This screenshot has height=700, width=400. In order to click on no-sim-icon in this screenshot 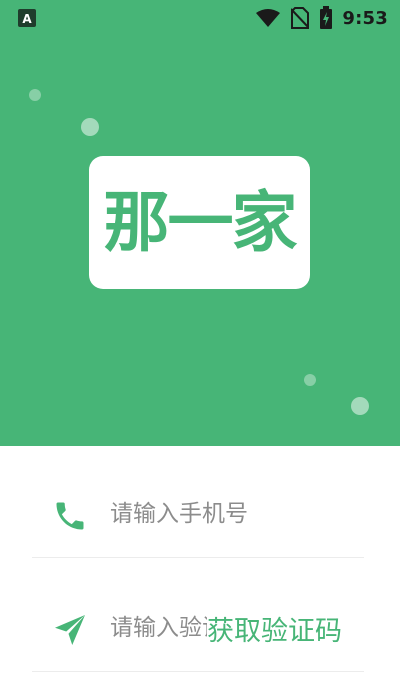, I will do `click(300, 18)`.